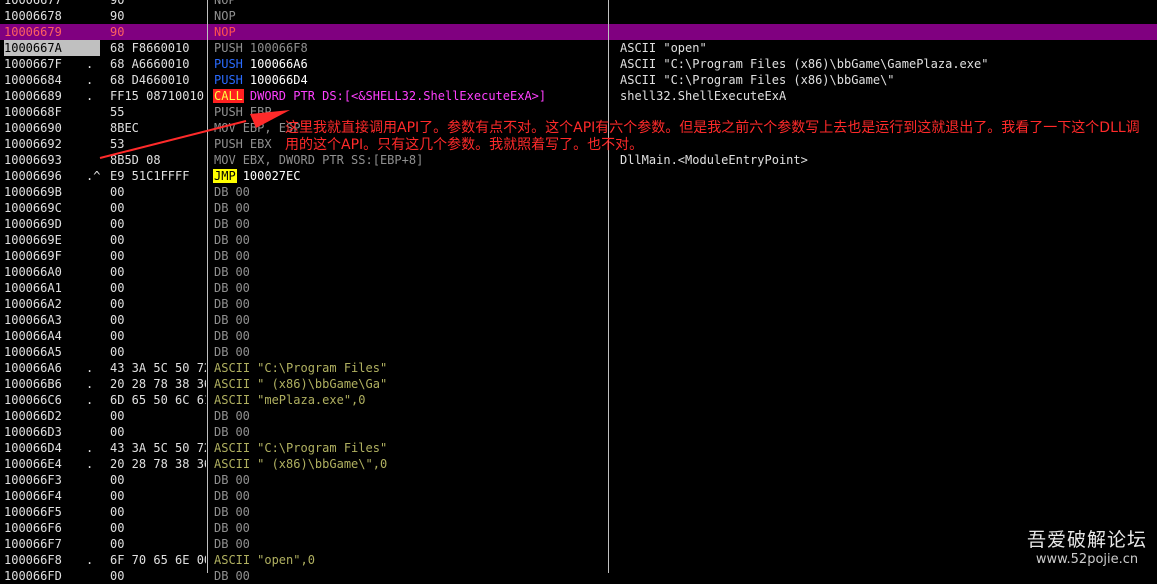  I want to click on annotation-arrow-icon, so click(194, 134).